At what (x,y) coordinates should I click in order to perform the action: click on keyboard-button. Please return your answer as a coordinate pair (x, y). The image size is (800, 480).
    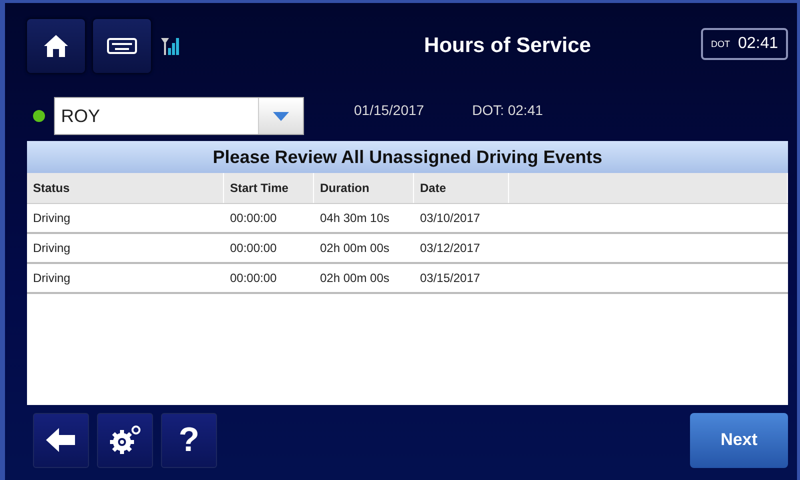
    Looking at the image, I should click on (122, 46).